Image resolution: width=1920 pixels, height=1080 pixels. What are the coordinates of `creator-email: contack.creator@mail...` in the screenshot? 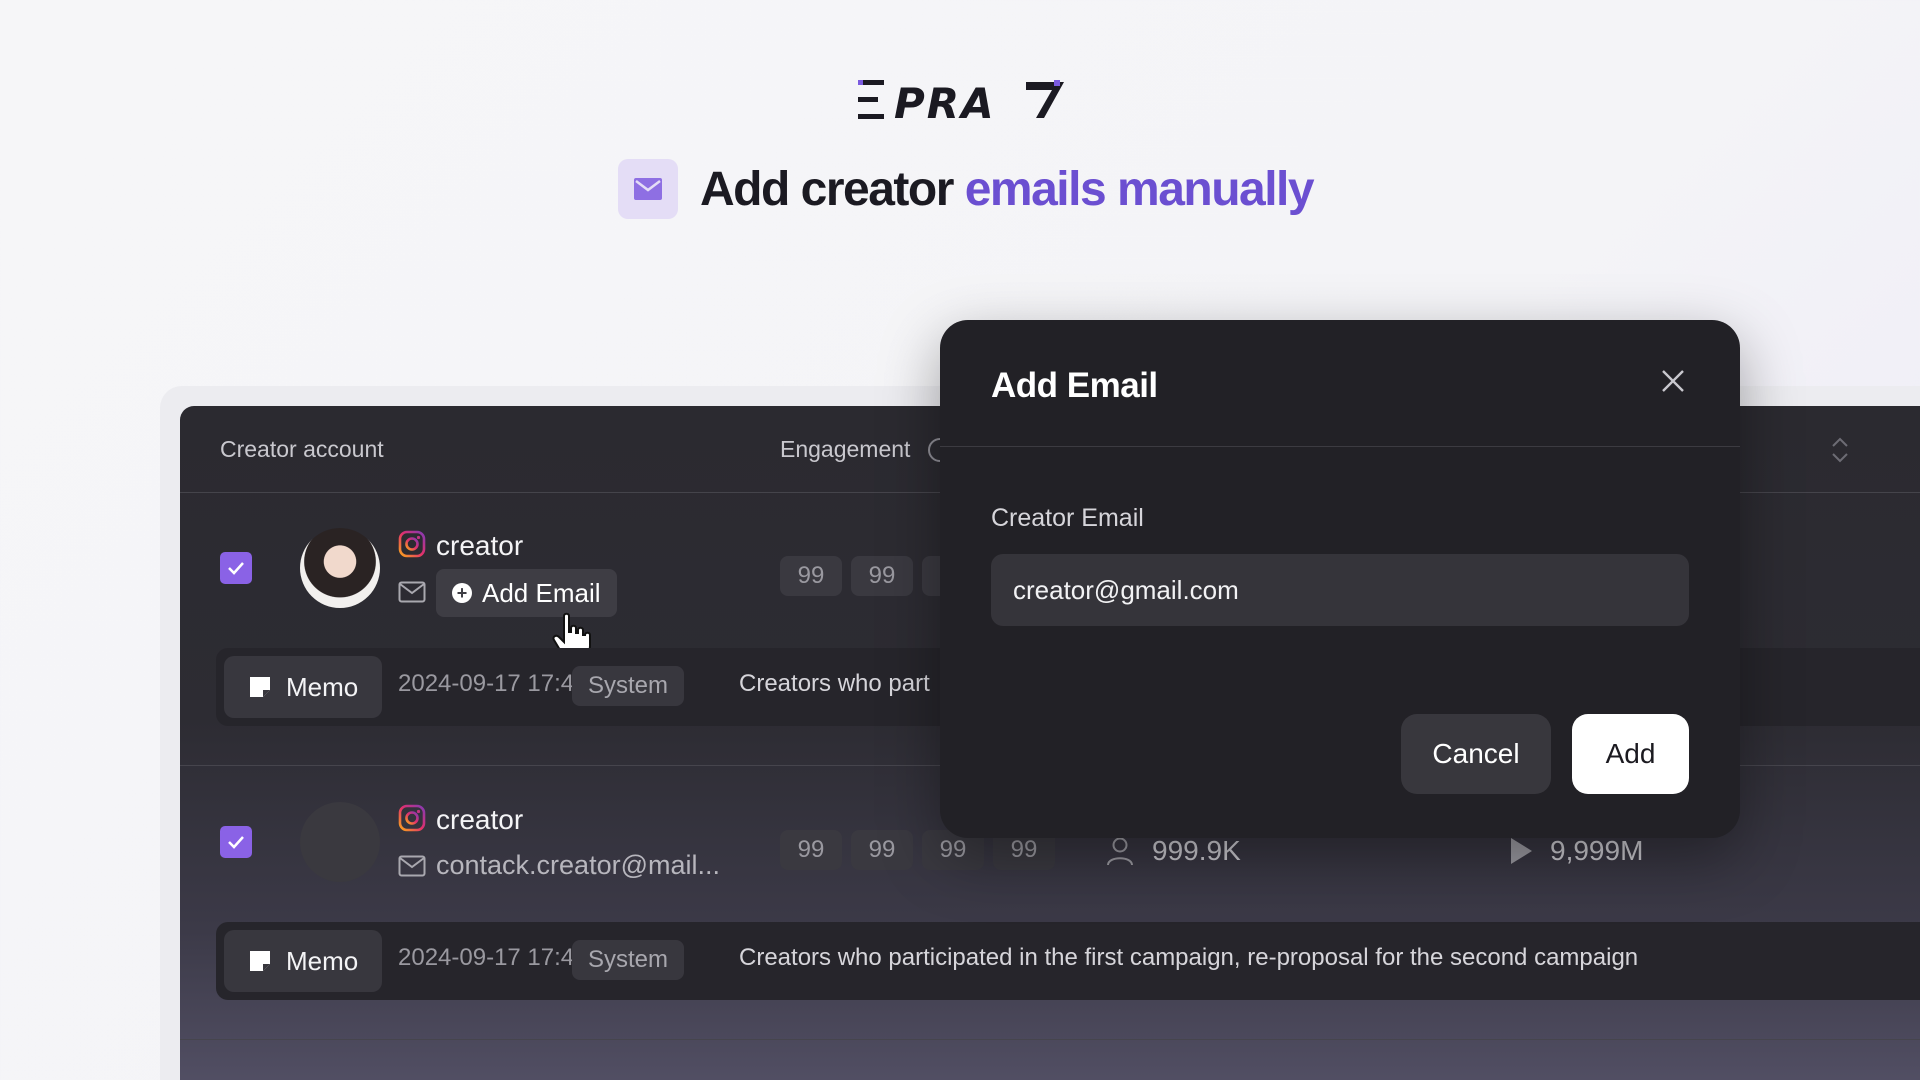 It's located at (578, 865).